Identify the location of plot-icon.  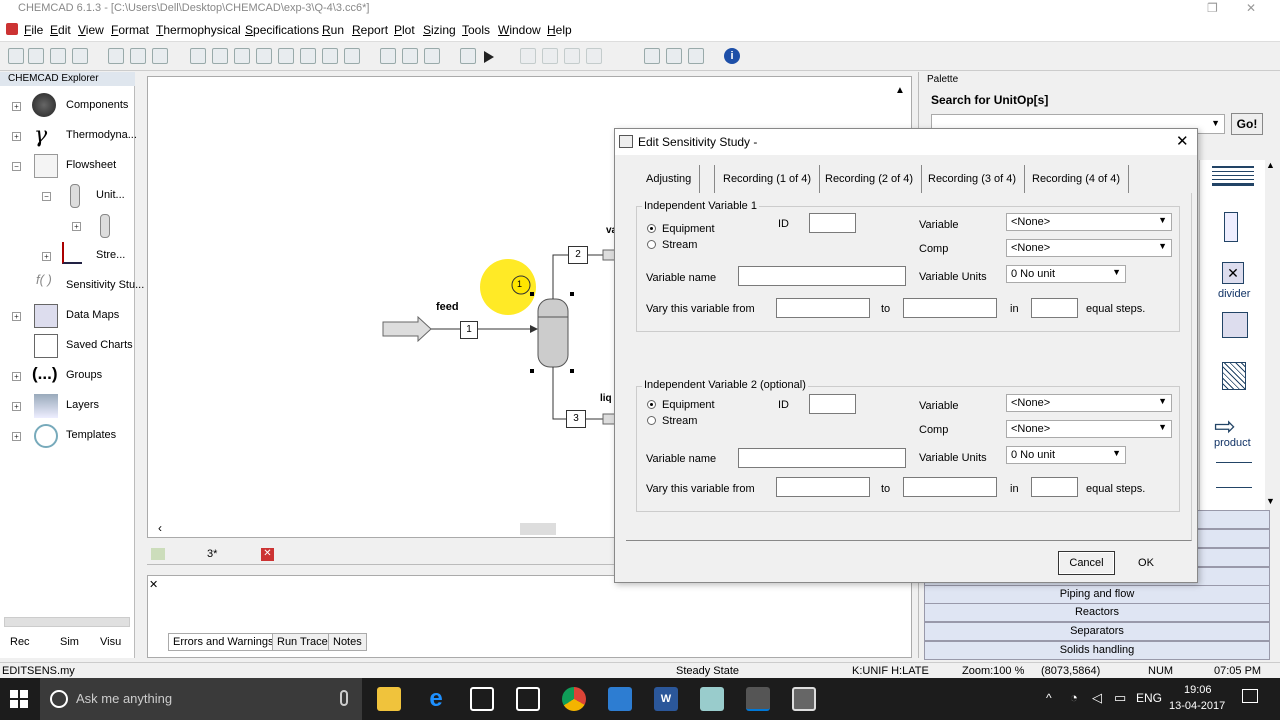
(696, 56).